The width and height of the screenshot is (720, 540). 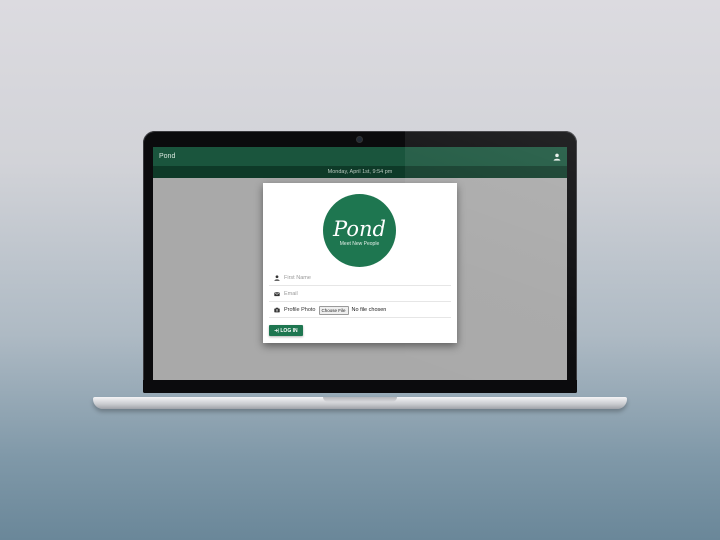 I want to click on profile-photo-label: Profile Photo, so click(x=300, y=310).